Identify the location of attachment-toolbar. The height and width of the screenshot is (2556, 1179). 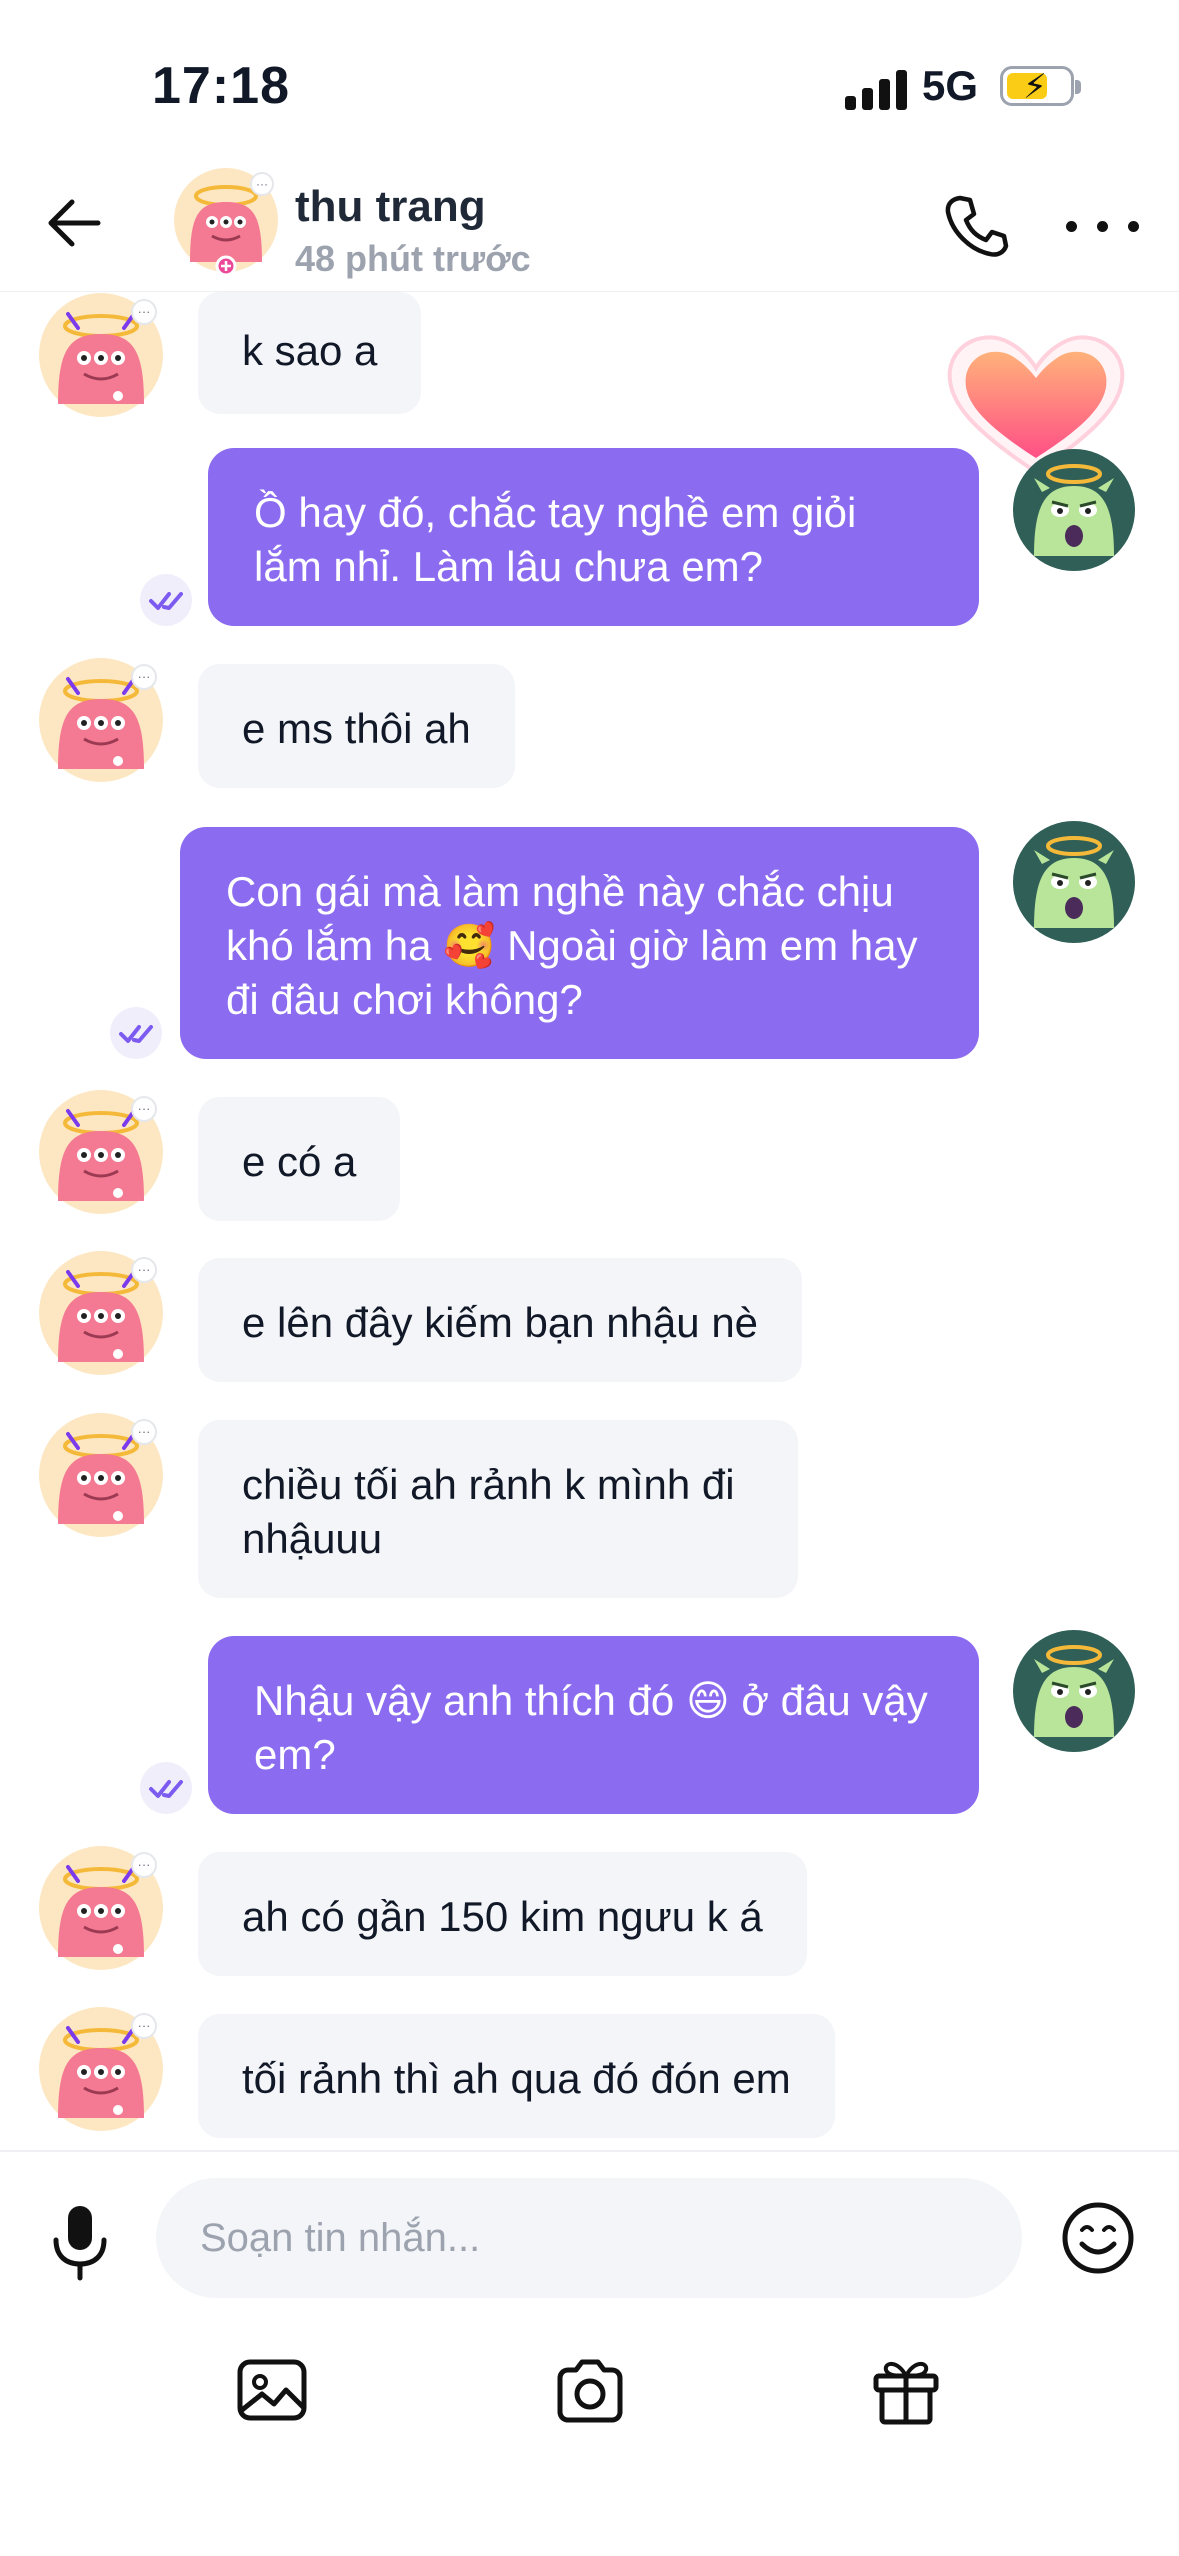
(589, 2407).